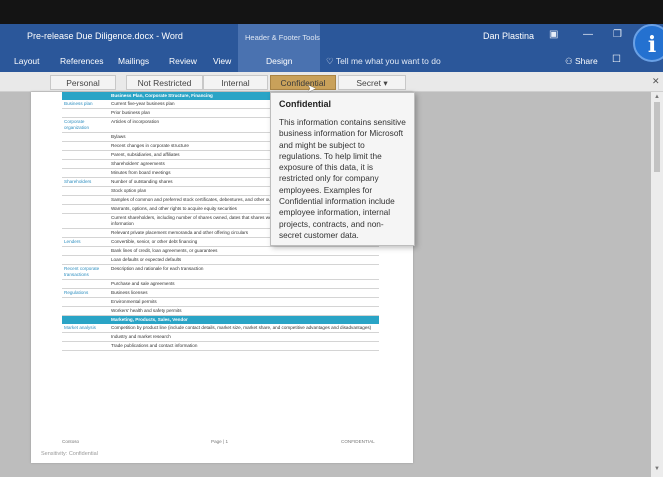 This screenshot has width=663, height=477. What do you see at coordinates (244, 293) in the screenshot?
I see `row-item: Business licenses` at bounding box center [244, 293].